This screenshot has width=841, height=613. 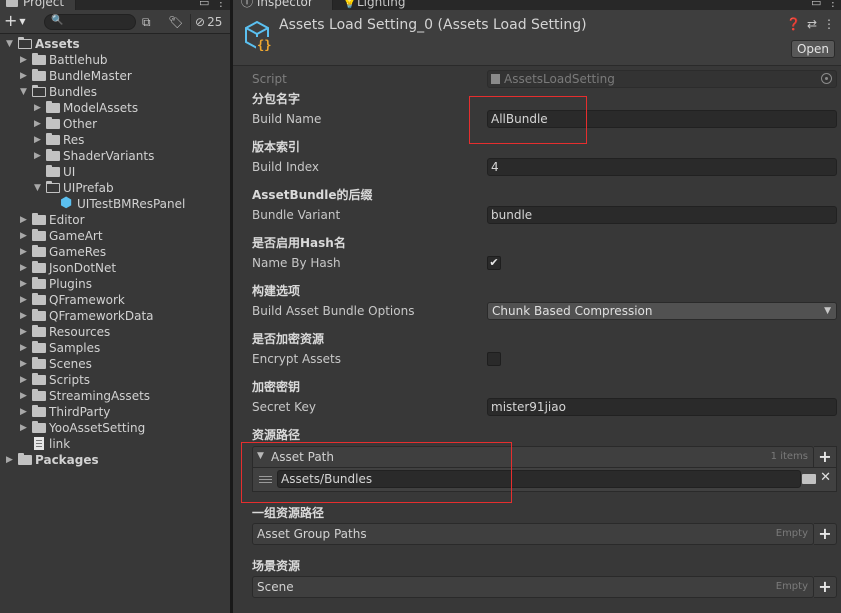 I want to click on asset-path-item-field: Assets/Bundles, so click(x=539, y=479).